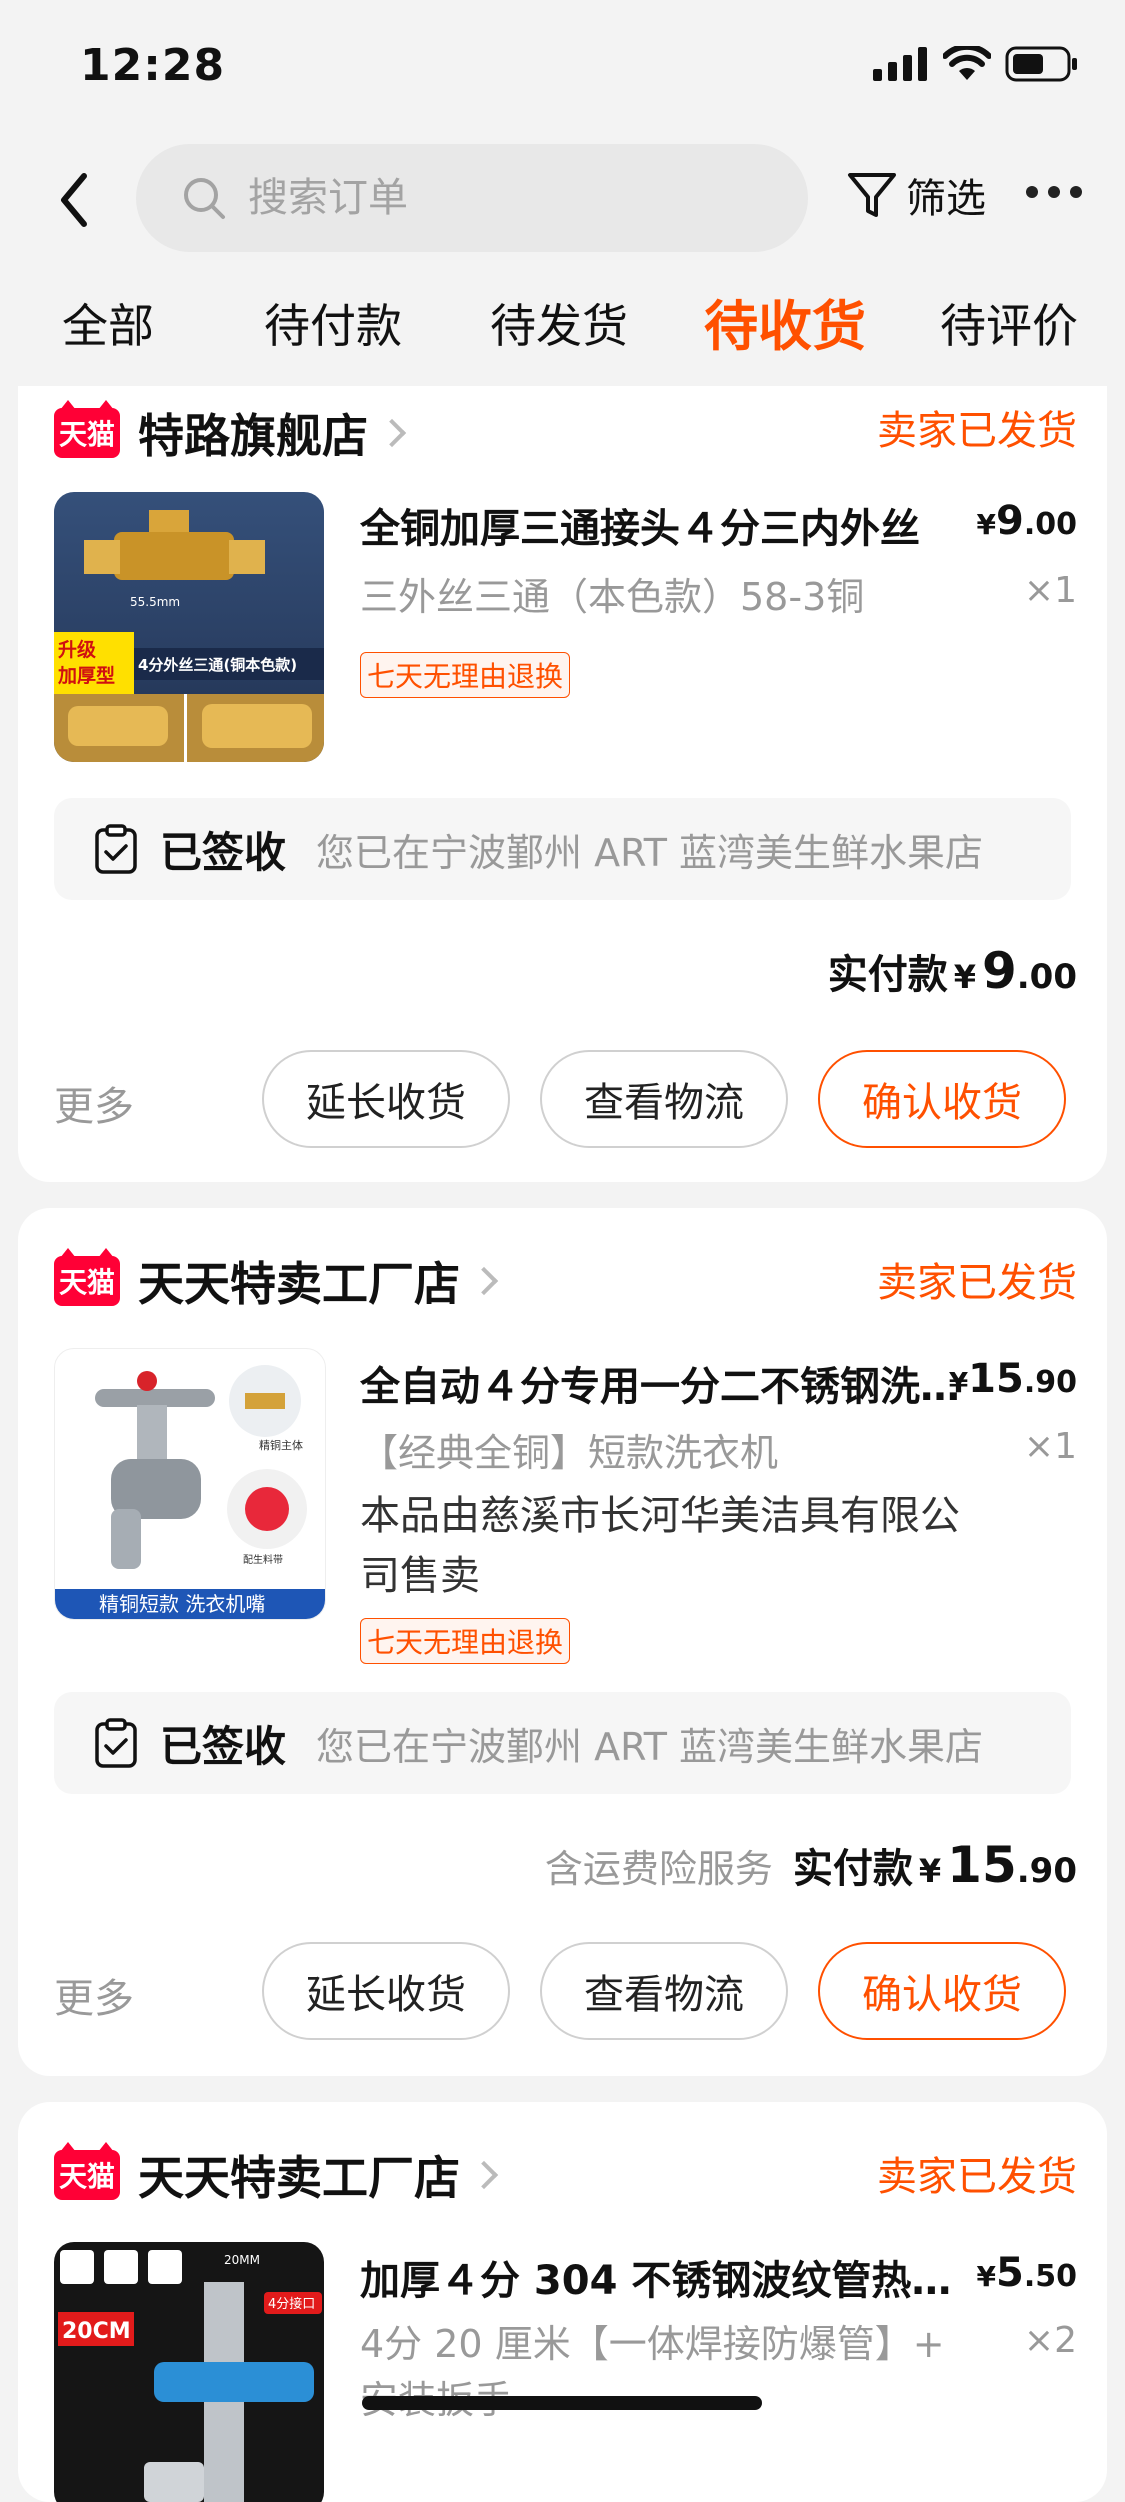 The width and height of the screenshot is (1125, 2502). Describe the element at coordinates (665, 2277) in the screenshot. I see `product-title: 加厚４分 304 不锈钢波纹管热水器` at that location.